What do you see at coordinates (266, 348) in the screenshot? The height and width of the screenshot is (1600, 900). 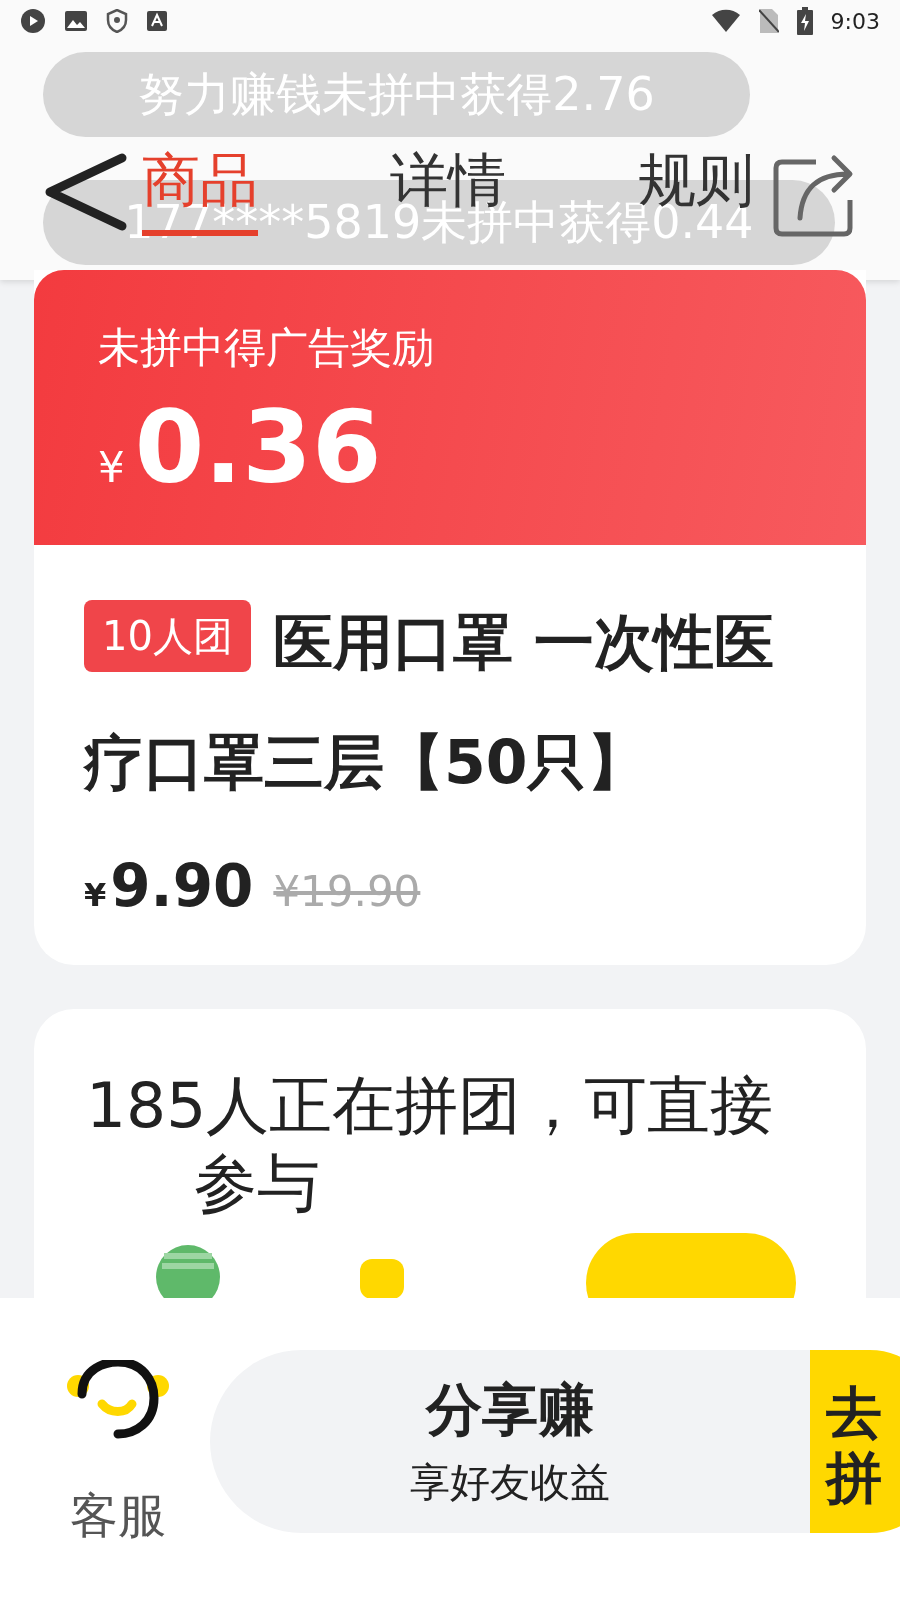 I see `reward-label: 未拼中得广告奖励` at bounding box center [266, 348].